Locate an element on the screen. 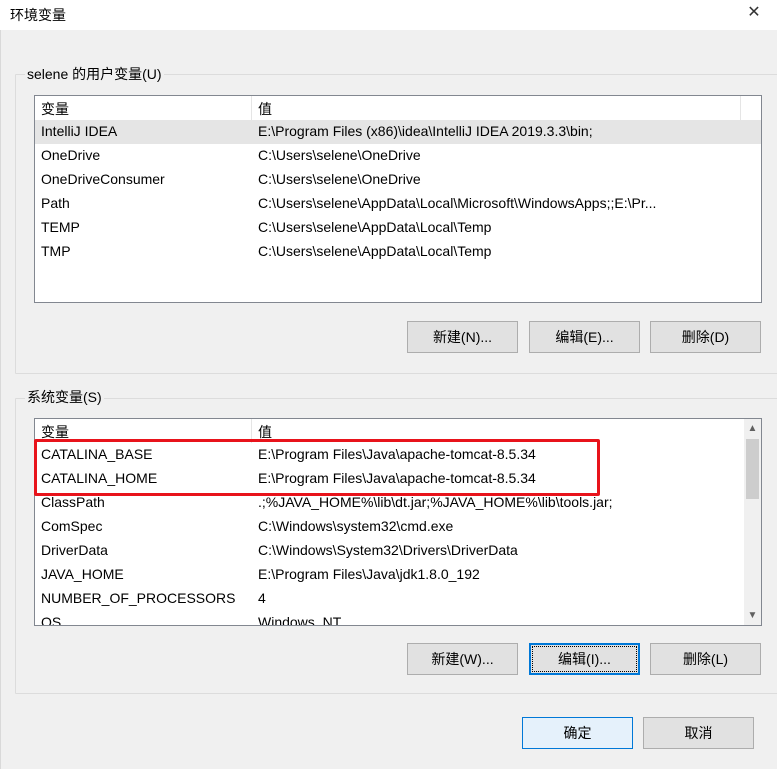  cancel-button: 取消 is located at coordinates (698, 733).